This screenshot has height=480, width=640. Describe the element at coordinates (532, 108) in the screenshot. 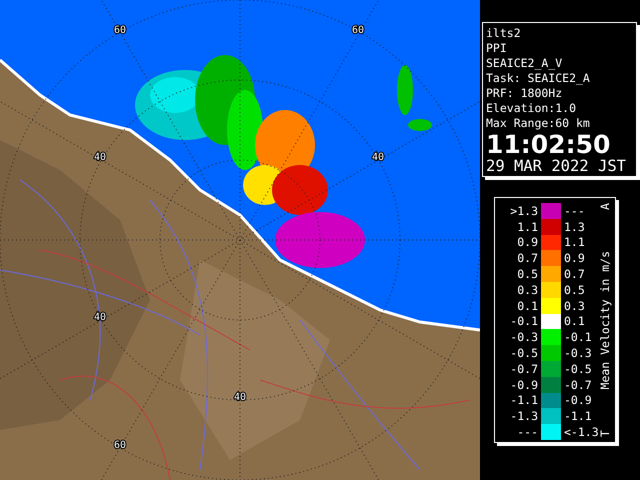

I see `info-line: Elevation:1.0` at that location.